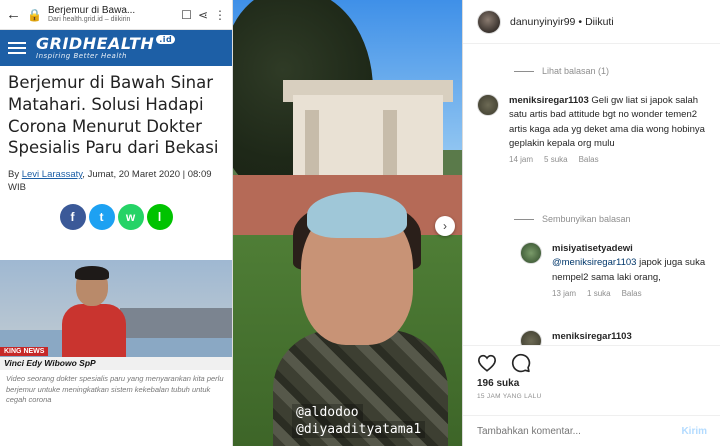  Describe the element at coordinates (599, 293) in the screenshot. I see `comment-likes: 1 suka` at that location.